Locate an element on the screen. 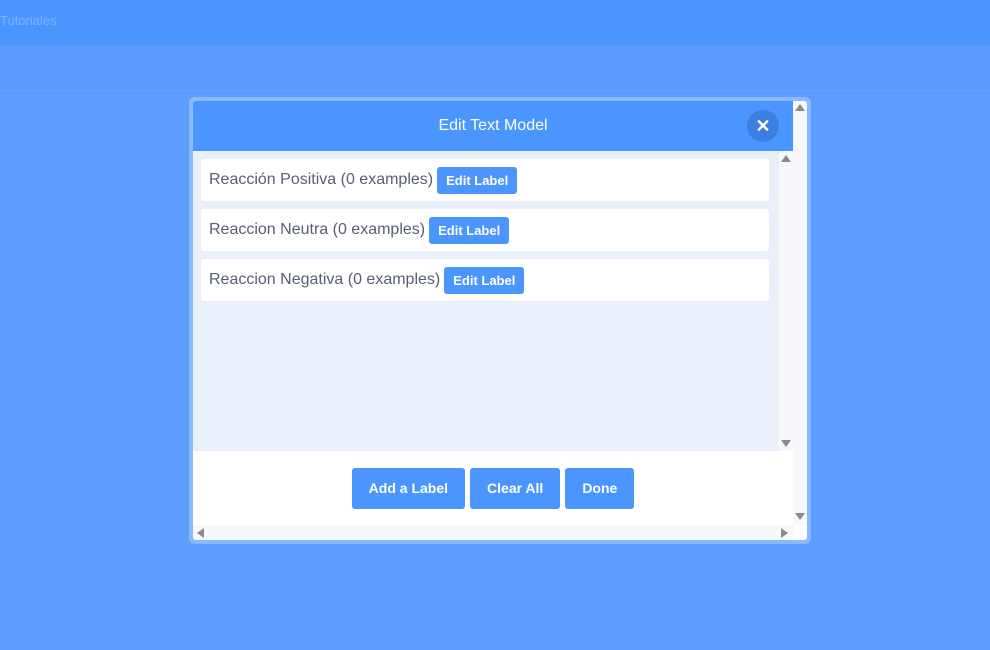 This screenshot has height=650, width=990. label-row-neutra: Reaccion Neutra (0 examples) Edit Label is located at coordinates (485, 230).